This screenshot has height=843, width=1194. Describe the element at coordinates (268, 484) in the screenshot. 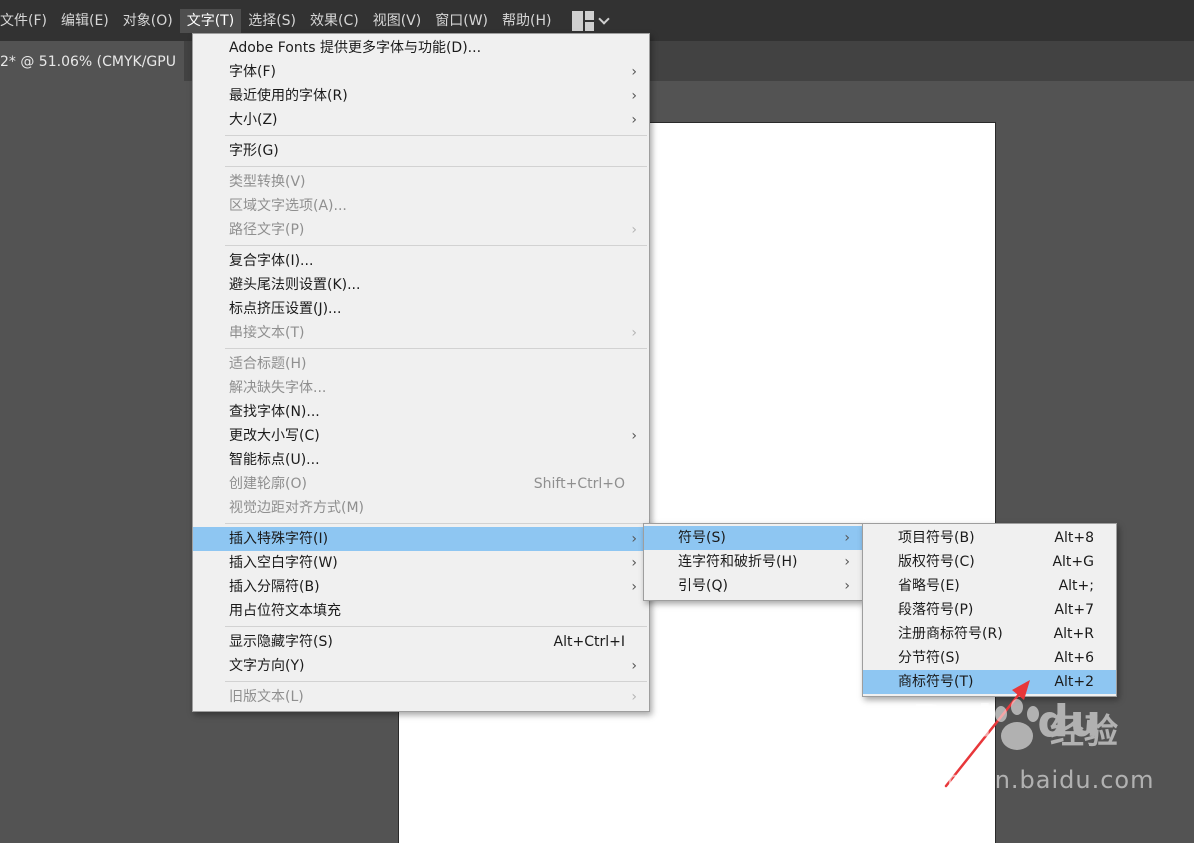

I see `type-menu-item-label: 创建轮廓(O)` at that location.